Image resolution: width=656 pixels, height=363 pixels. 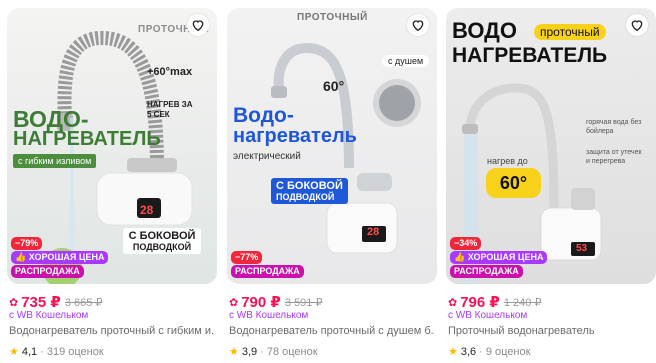 I want to click on image-headline-1: ВОДО, so click(x=484, y=30).